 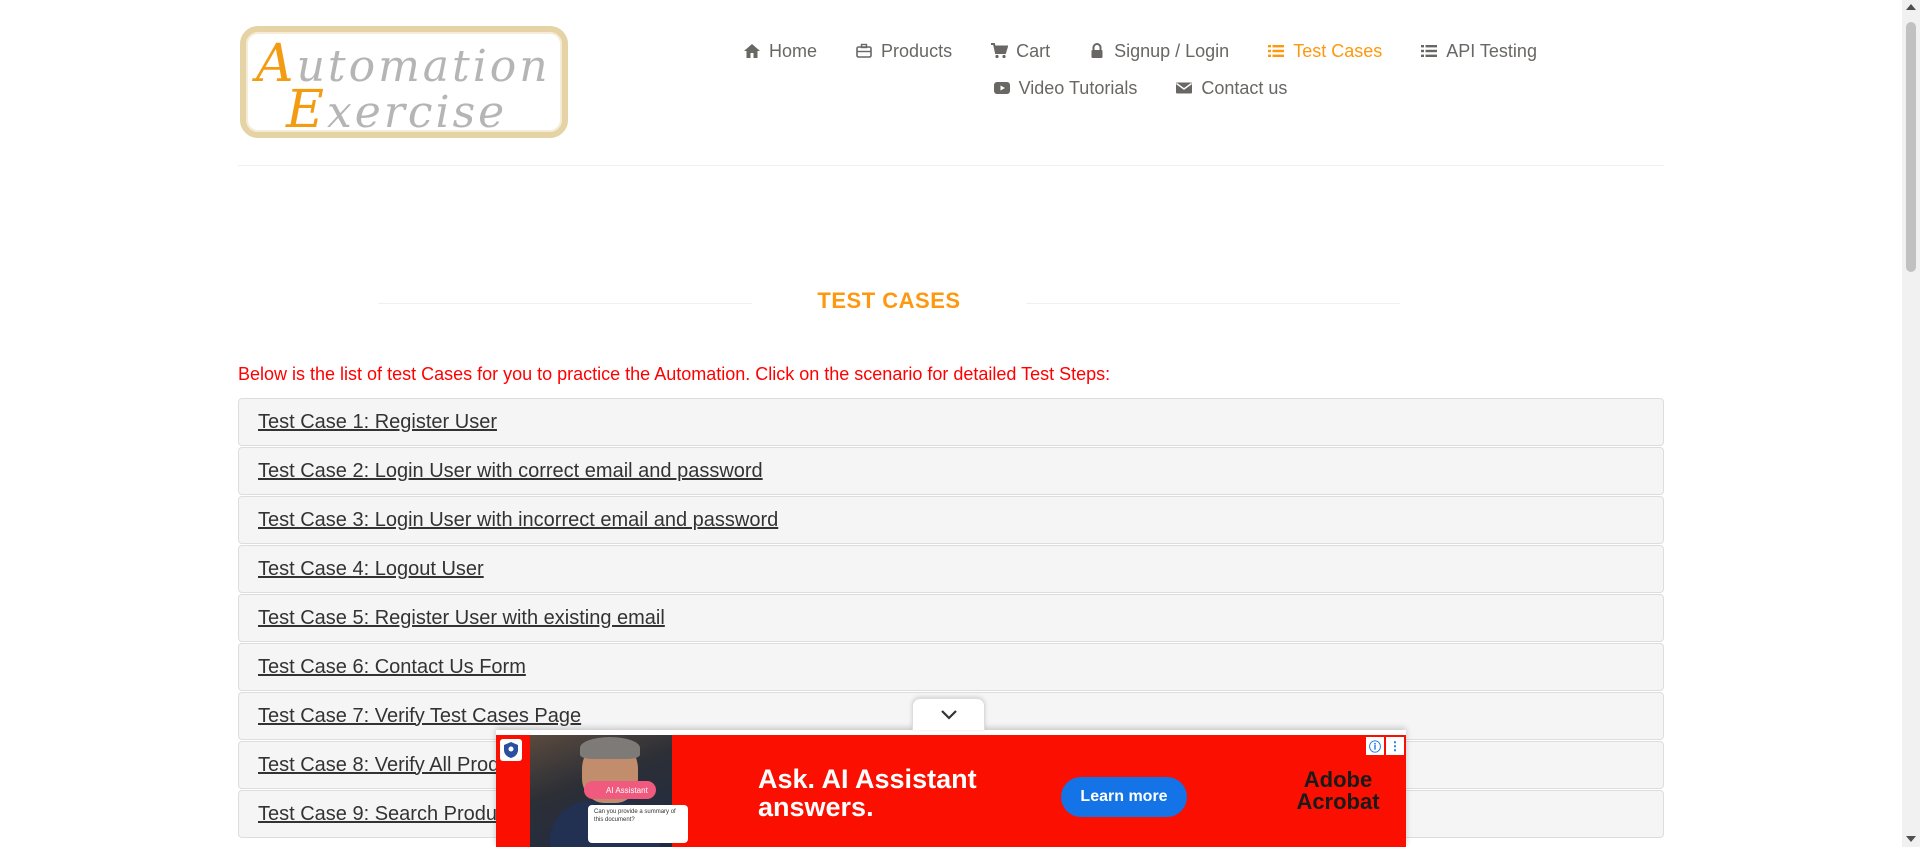 I want to click on site-logo: Automation Exercise, so click(x=404, y=83).